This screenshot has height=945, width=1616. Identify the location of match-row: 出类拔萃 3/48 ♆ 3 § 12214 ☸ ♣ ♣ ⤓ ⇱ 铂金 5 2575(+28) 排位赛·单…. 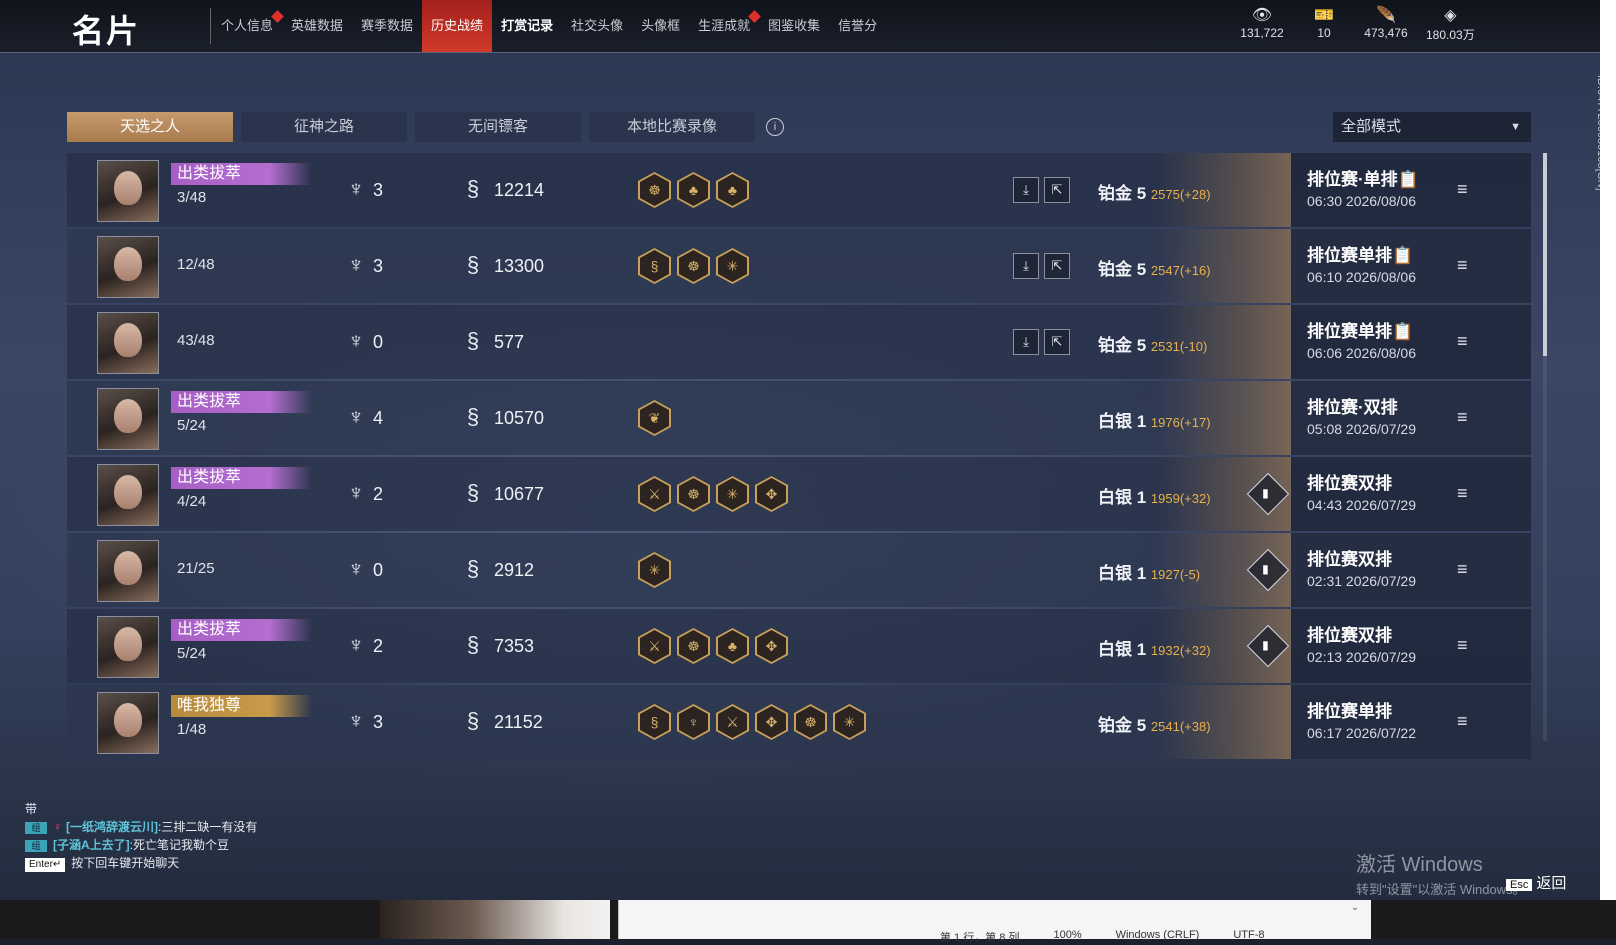
(799, 190).